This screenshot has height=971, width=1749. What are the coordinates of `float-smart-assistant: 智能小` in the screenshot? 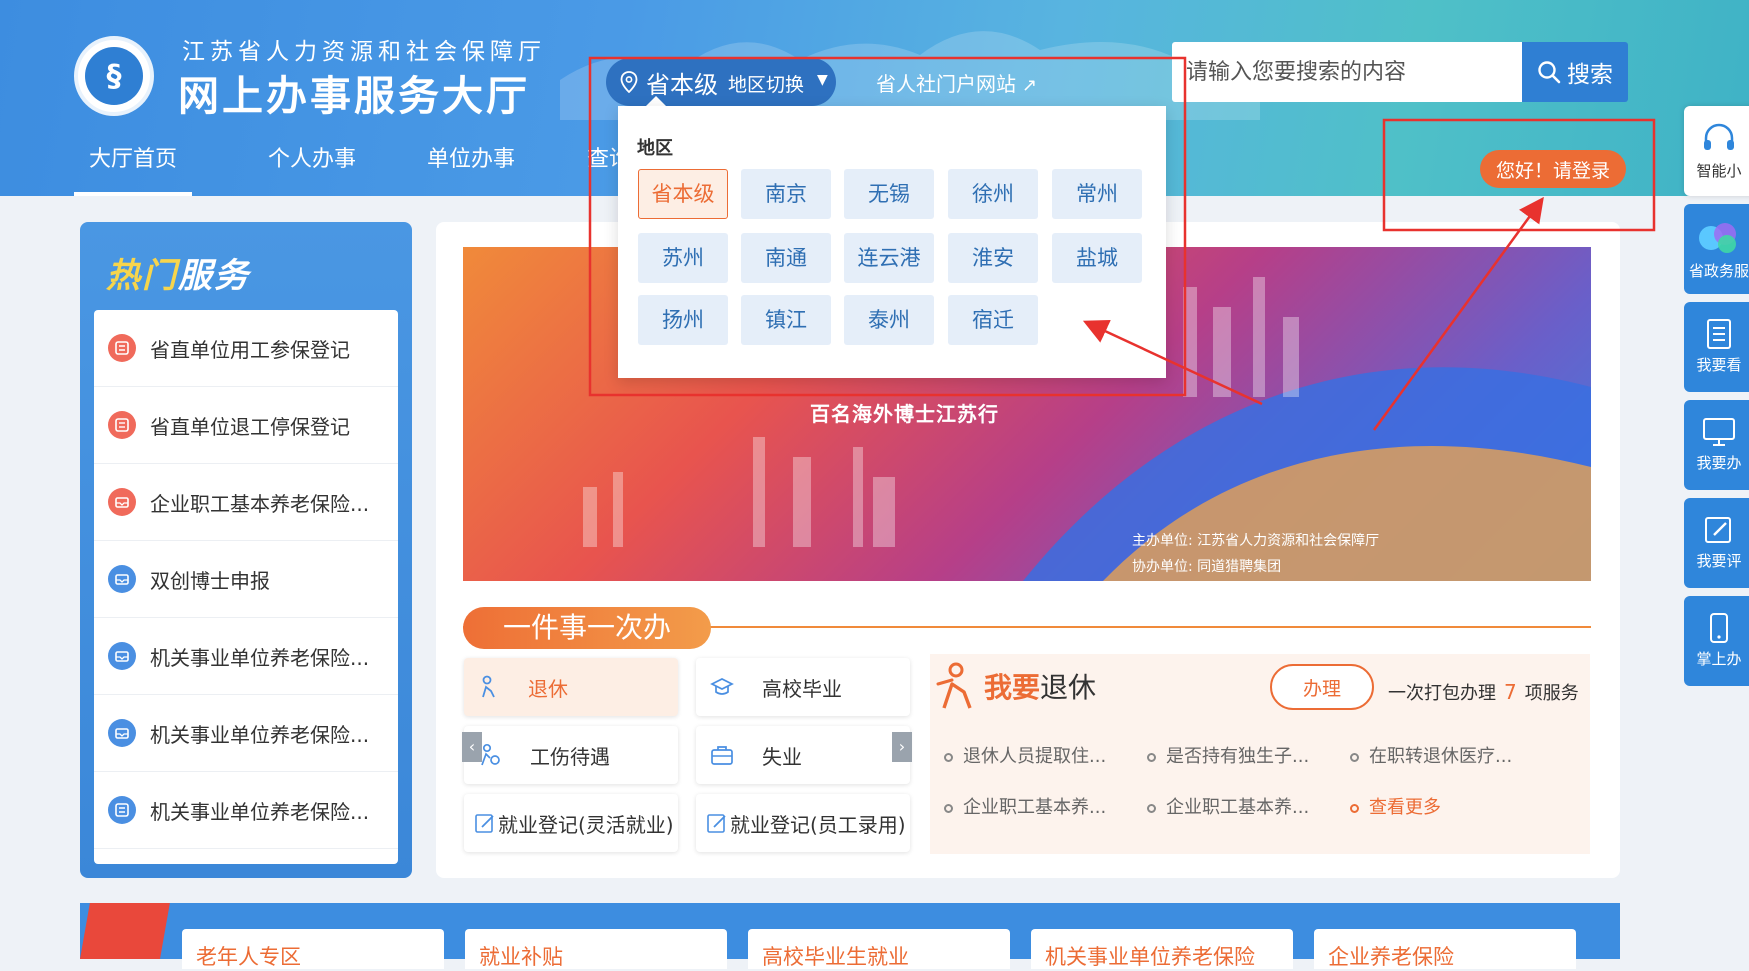 It's located at (1716, 151).